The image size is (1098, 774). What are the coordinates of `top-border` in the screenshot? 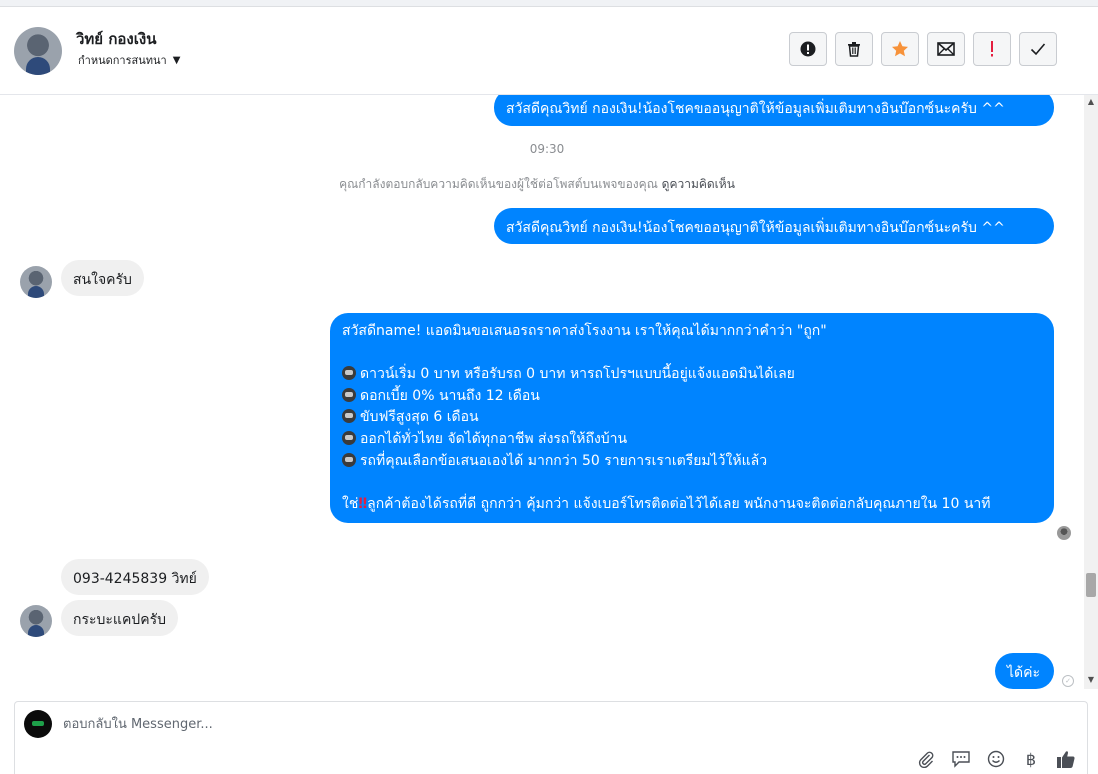 It's located at (549, 3).